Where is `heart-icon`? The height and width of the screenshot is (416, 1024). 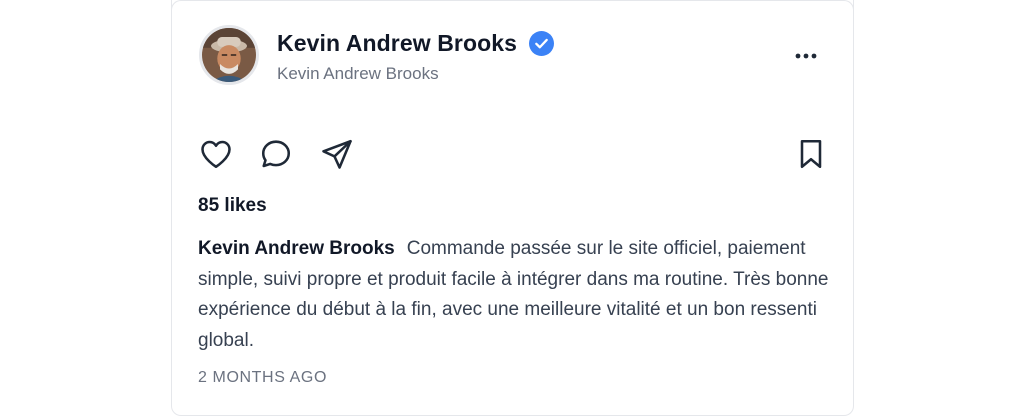
heart-icon is located at coordinates (216, 154).